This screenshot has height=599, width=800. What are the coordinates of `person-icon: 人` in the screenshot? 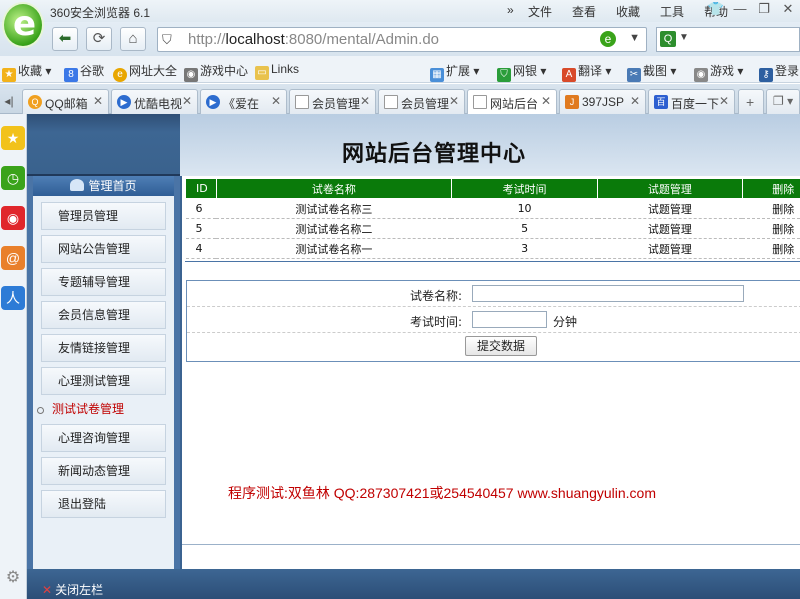 It's located at (13, 298).